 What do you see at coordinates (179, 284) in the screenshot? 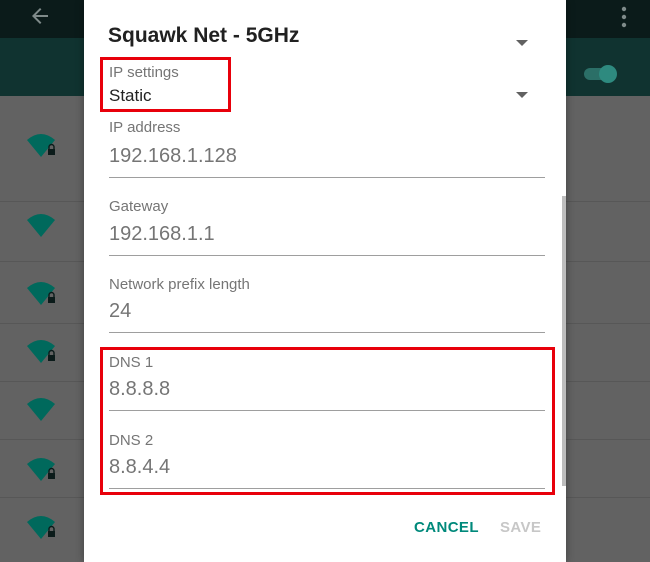
I see `prefix-length-label: Network prefix length` at bounding box center [179, 284].